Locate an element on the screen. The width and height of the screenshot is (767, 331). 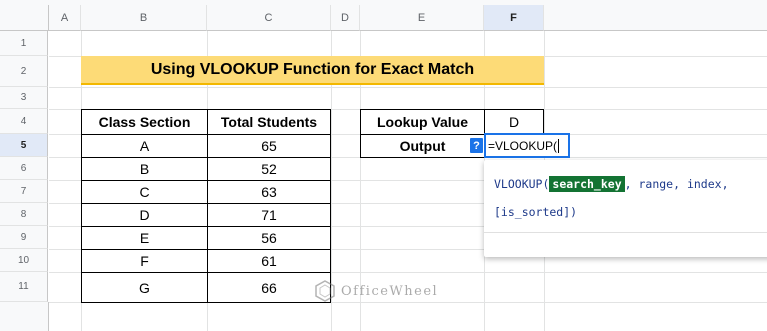
officewheel-logo-icon is located at coordinates (325, 291).